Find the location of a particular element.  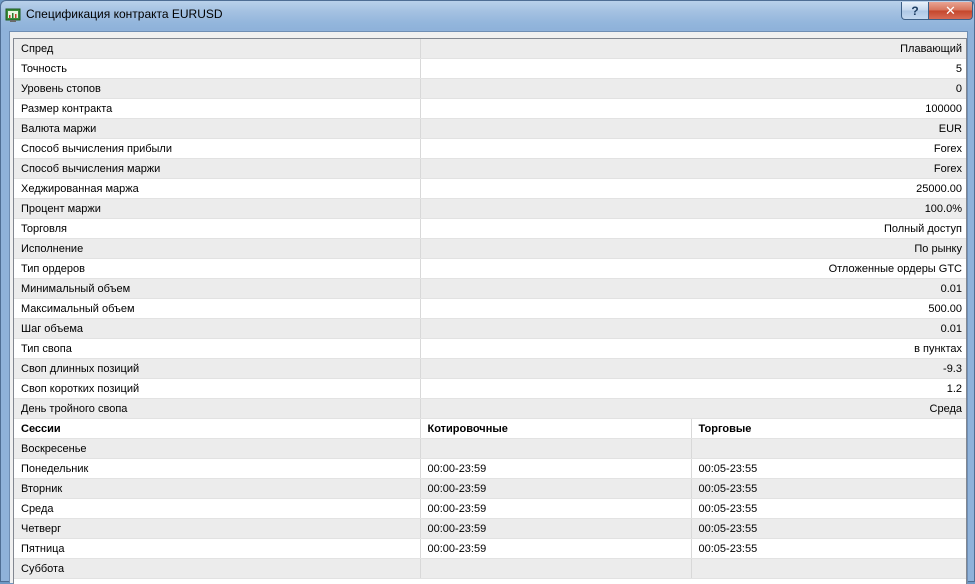

help-button: ? is located at coordinates (915, 11).